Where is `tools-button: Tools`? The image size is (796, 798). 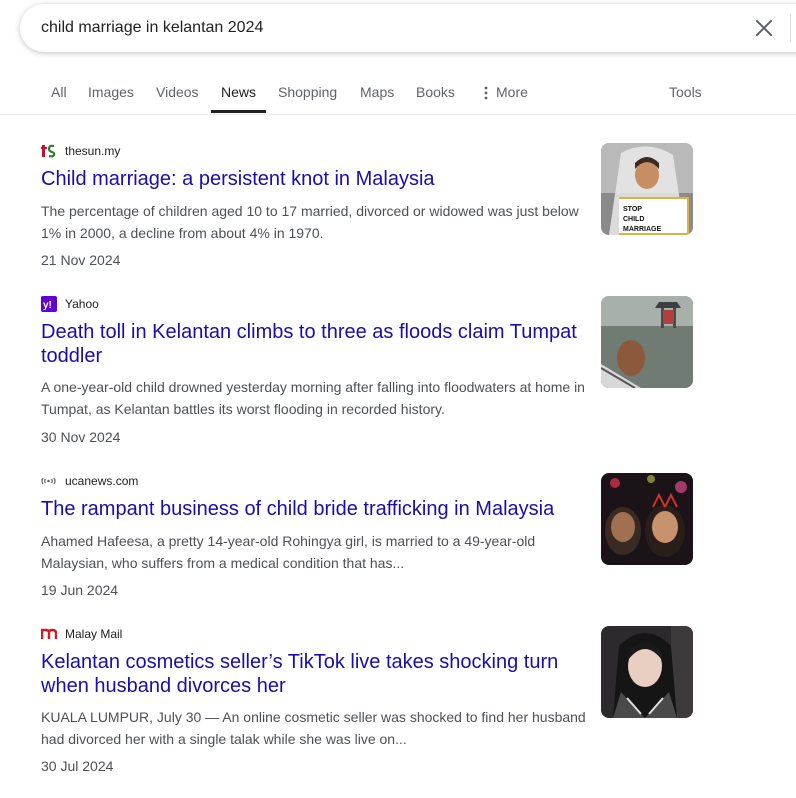
tools-button: Tools is located at coordinates (685, 92).